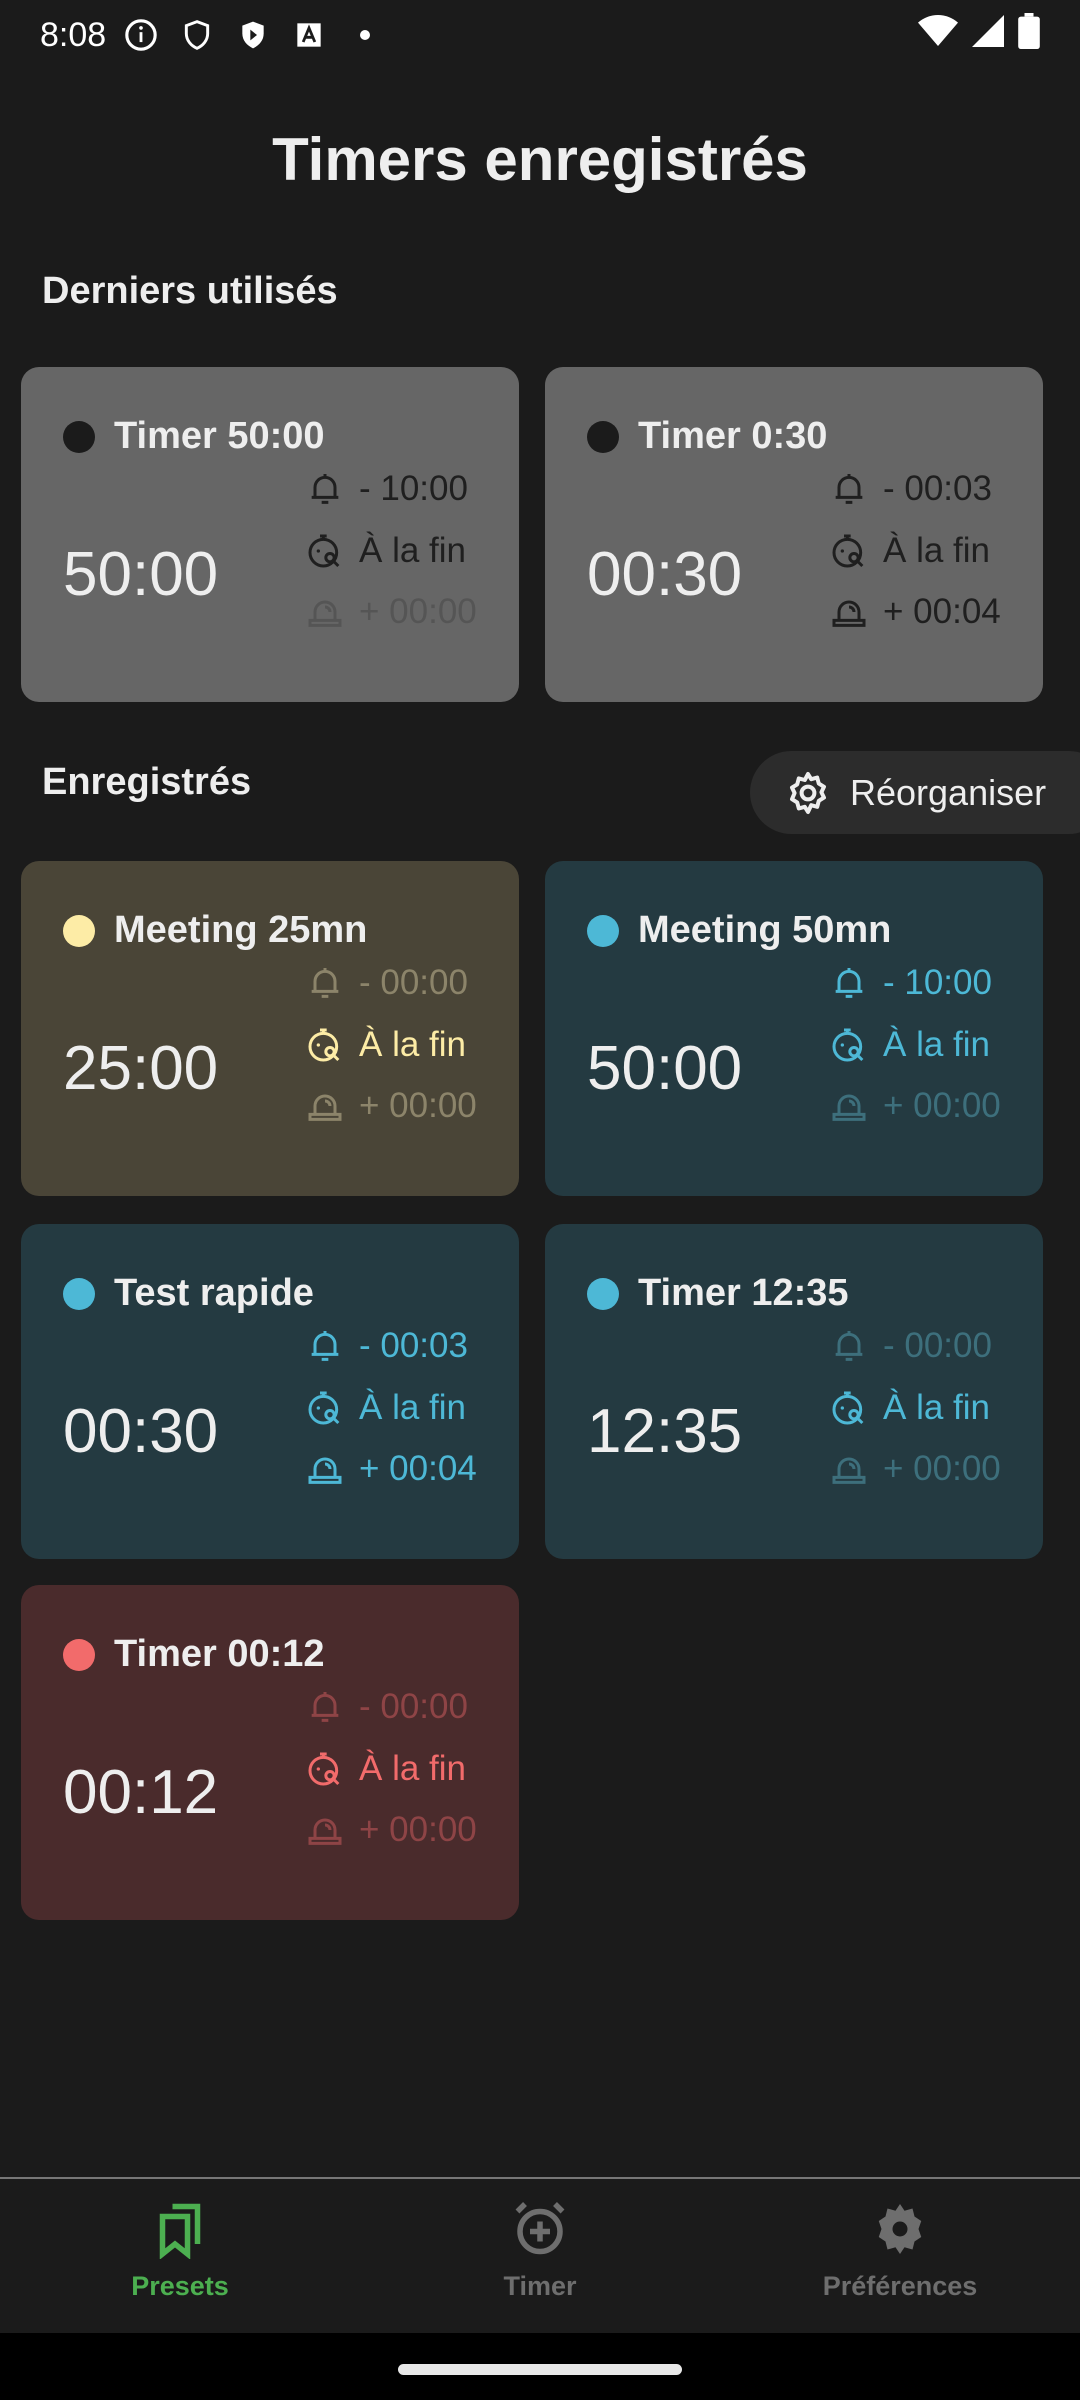 This screenshot has width=1080, height=2400. What do you see at coordinates (540, 159) in the screenshot?
I see `page-title: Timers enregistrés` at bounding box center [540, 159].